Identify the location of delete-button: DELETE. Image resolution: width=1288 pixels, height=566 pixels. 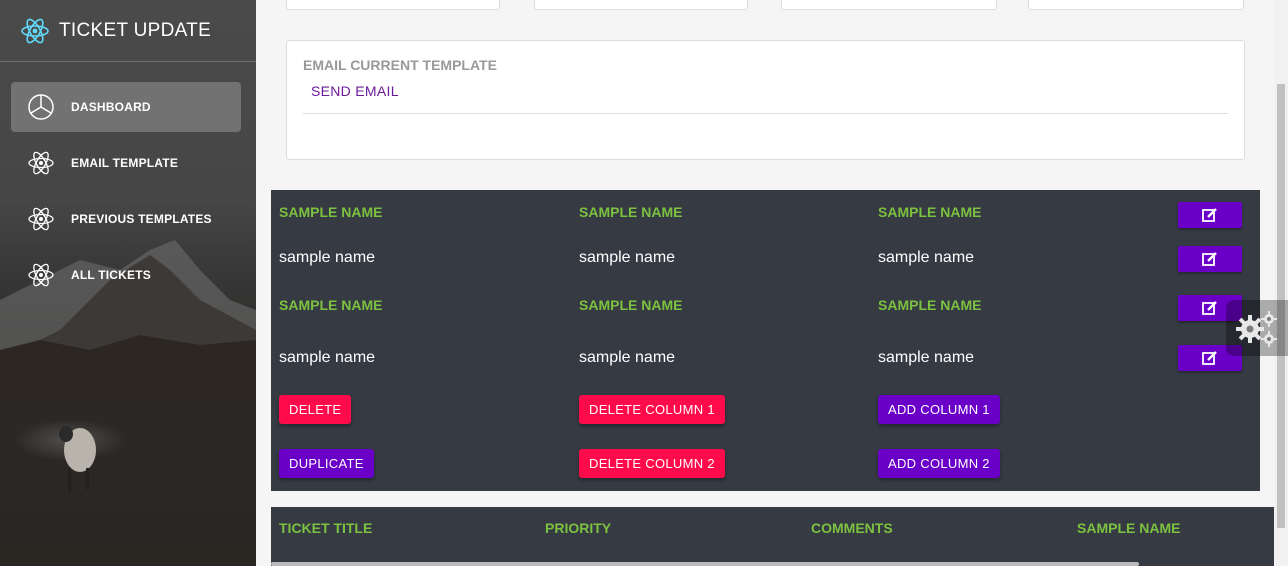
(315, 409).